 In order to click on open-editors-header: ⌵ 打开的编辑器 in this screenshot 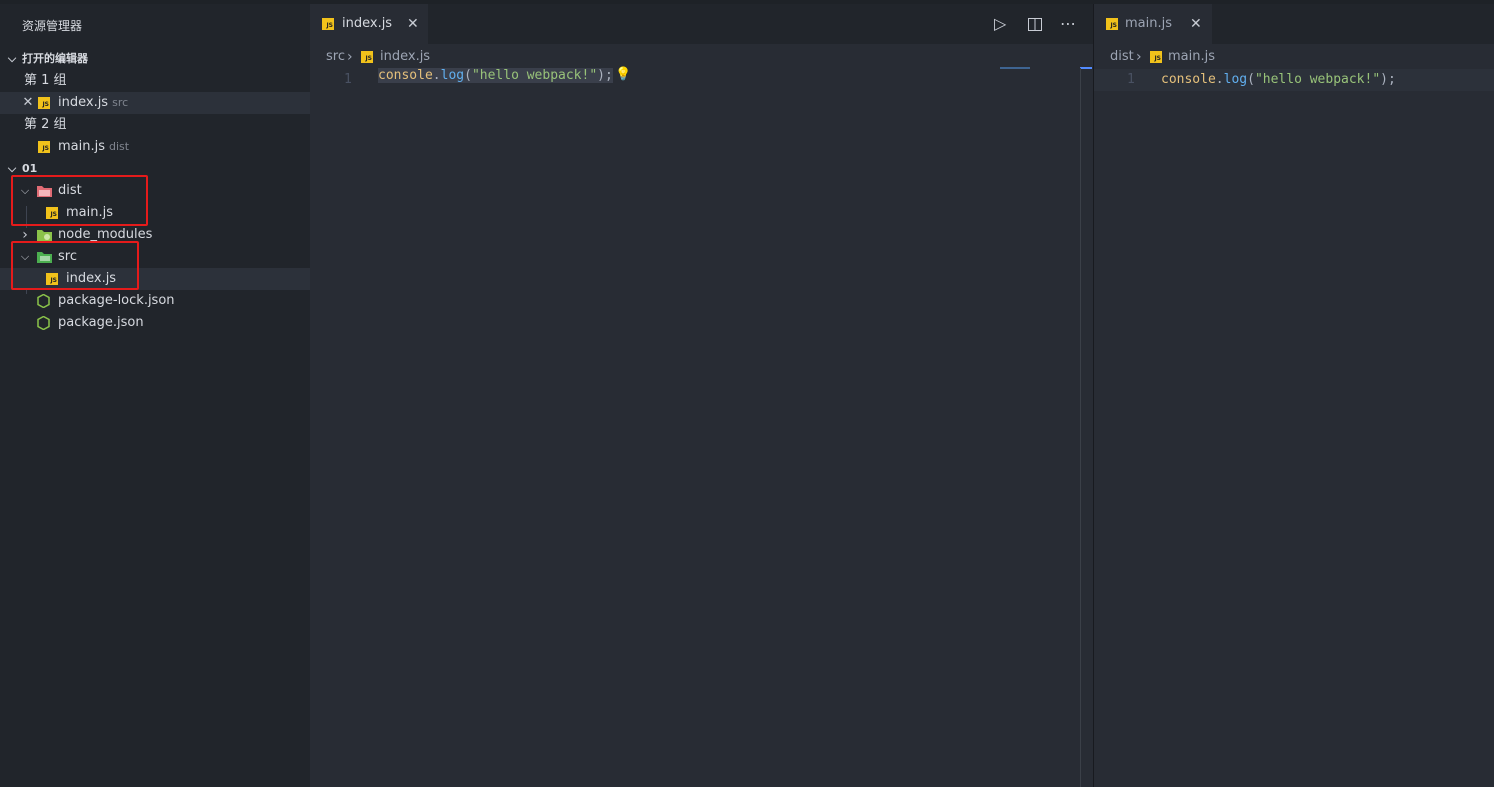, I will do `click(155, 59)`.